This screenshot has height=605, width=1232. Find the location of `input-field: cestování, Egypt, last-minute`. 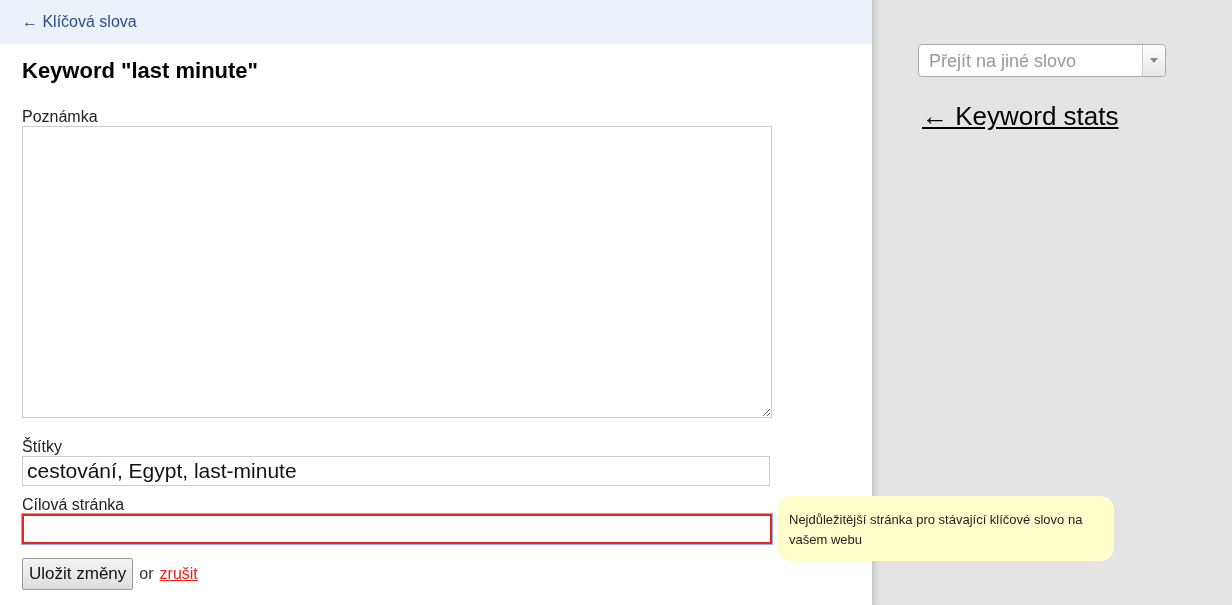

input-field: cestování, Egypt, last-minute is located at coordinates (396, 471).